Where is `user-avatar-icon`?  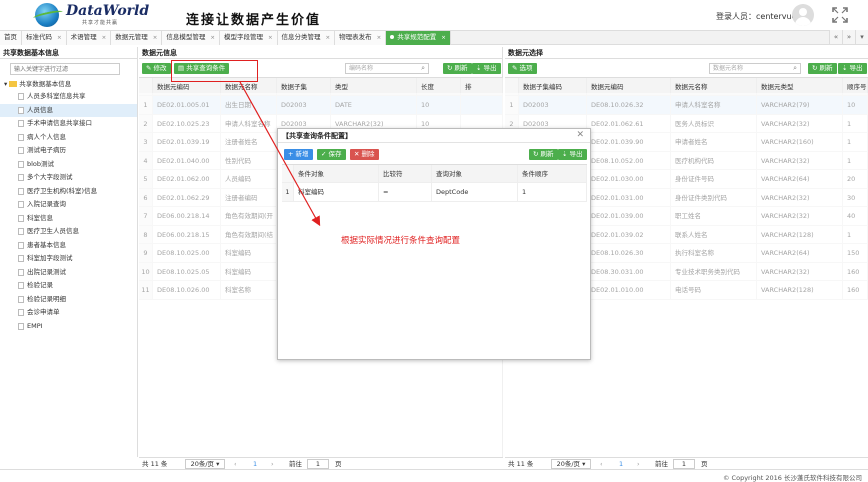 user-avatar-icon is located at coordinates (803, 15).